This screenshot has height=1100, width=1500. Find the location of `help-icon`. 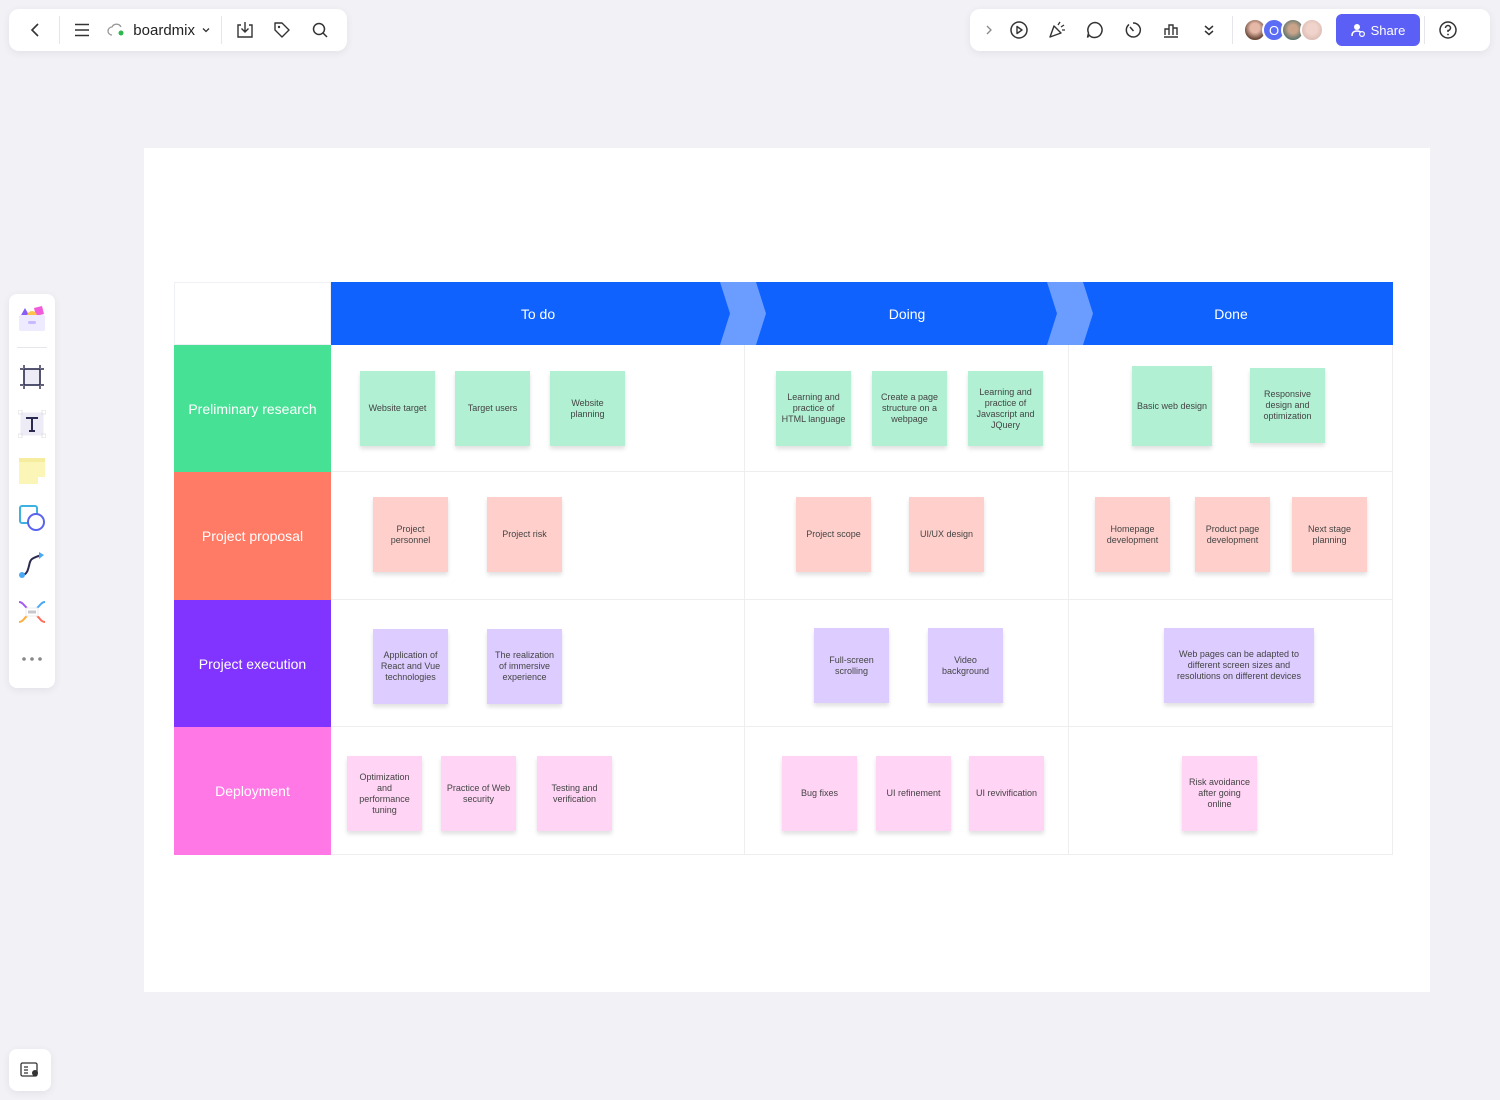

help-icon is located at coordinates (1448, 30).